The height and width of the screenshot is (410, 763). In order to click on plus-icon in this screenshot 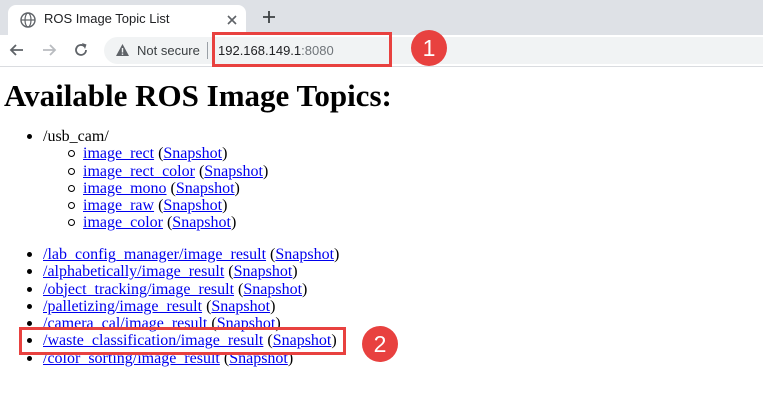, I will do `click(269, 17)`.